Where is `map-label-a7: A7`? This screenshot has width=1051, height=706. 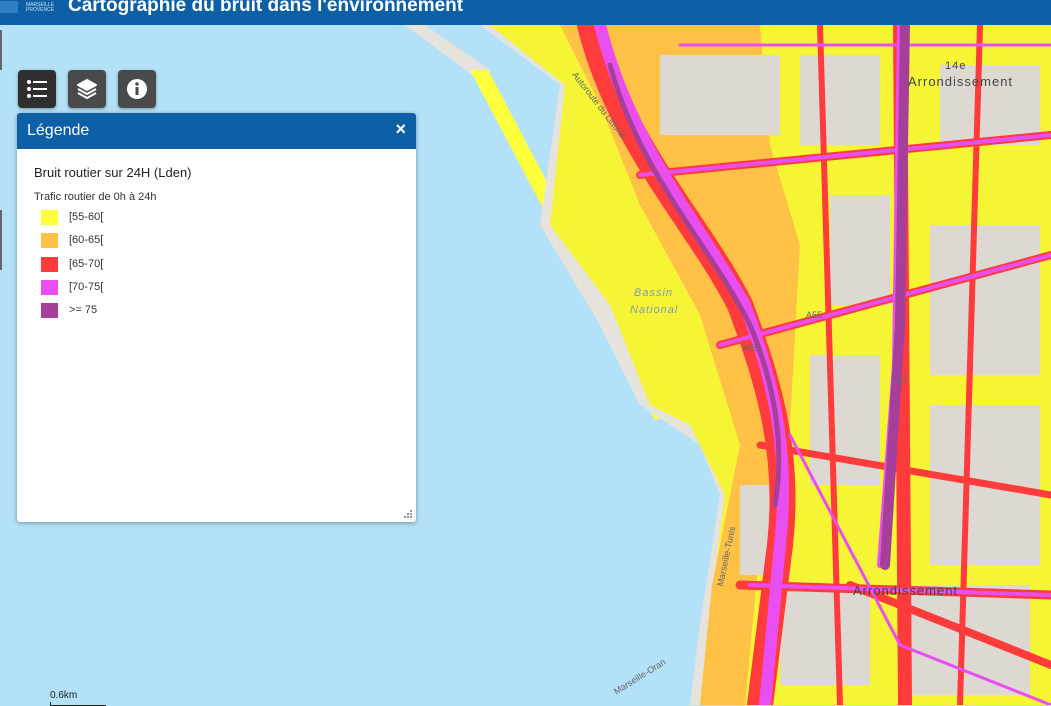 map-label-a7: A7 is located at coordinates (903, 380).